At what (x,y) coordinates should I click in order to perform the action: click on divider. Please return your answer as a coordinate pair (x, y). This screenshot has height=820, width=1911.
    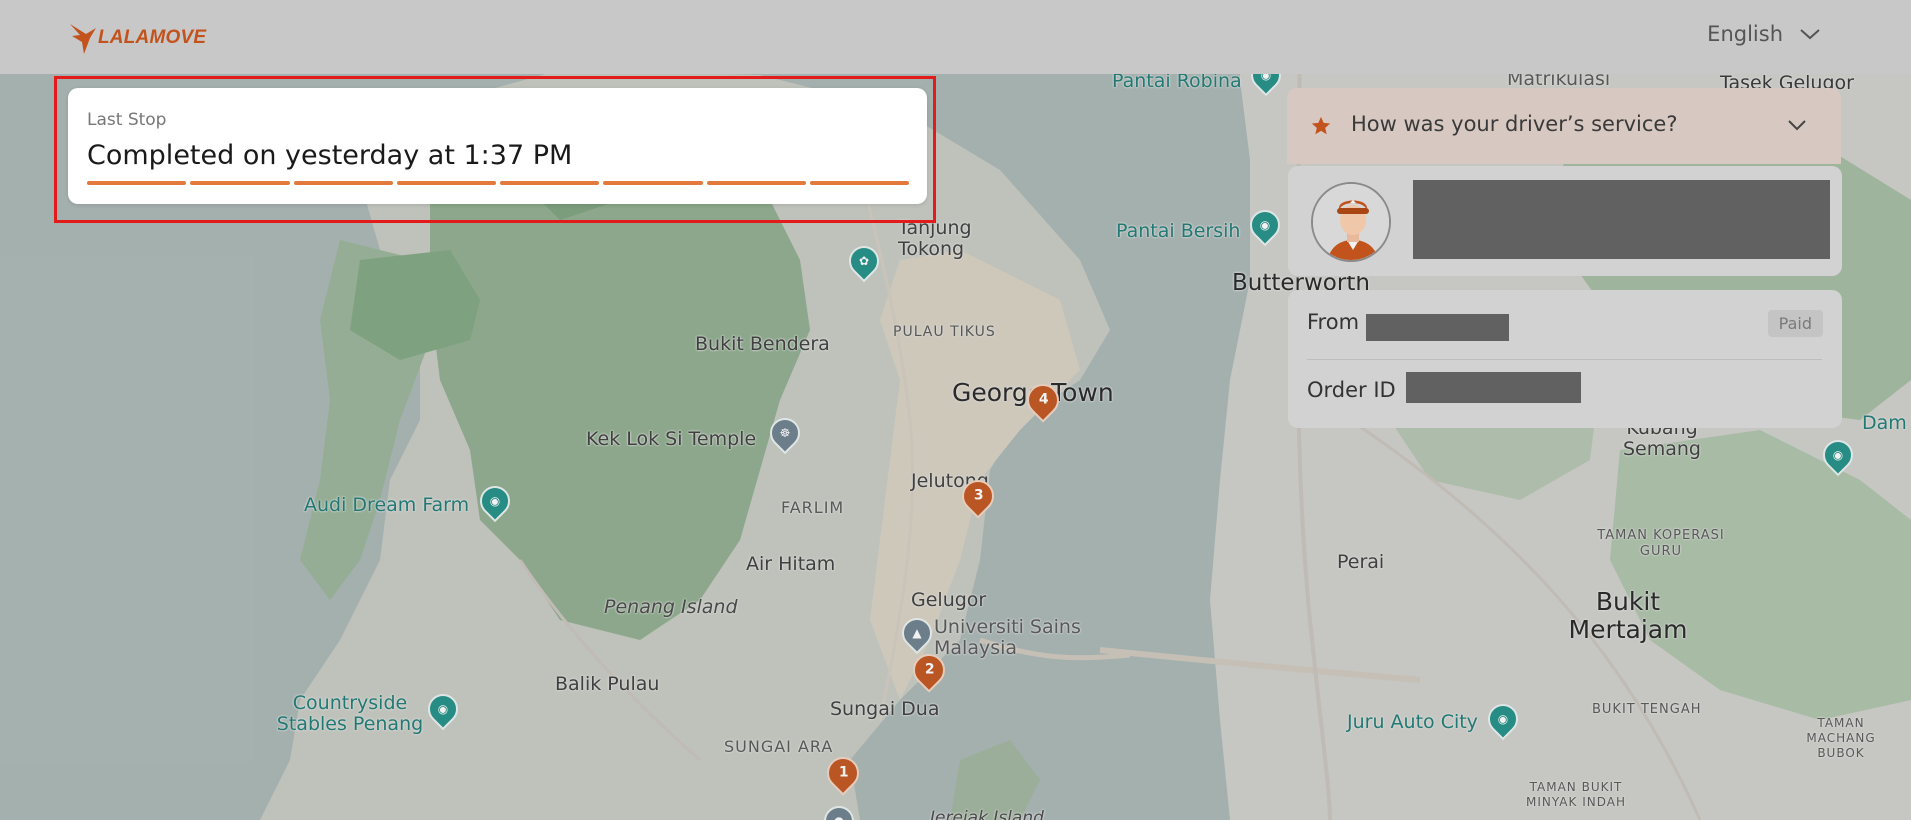
    Looking at the image, I should click on (1564, 359).